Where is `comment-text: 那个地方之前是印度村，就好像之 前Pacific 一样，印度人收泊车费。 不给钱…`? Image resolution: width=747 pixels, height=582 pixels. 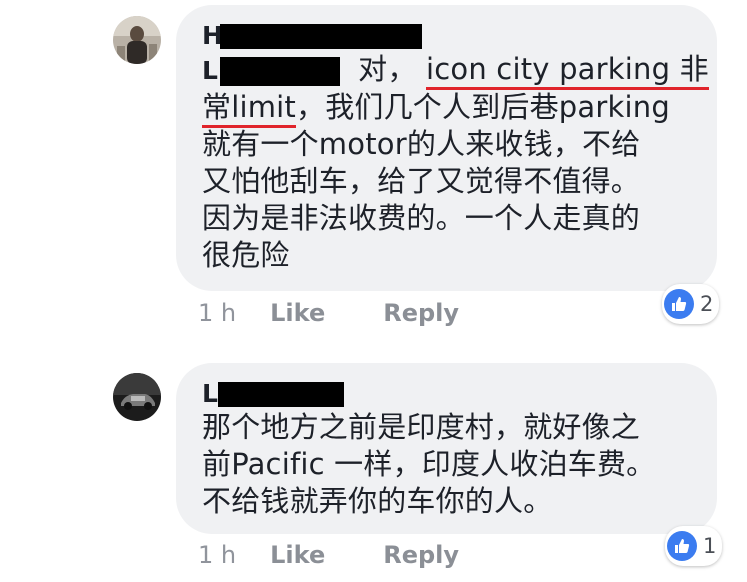
comment-text: 那个地方之前是印度村，就好像之 前Pacific 一样，印度人收泊车费。 不给钱… is located at coordinates (448, 464).